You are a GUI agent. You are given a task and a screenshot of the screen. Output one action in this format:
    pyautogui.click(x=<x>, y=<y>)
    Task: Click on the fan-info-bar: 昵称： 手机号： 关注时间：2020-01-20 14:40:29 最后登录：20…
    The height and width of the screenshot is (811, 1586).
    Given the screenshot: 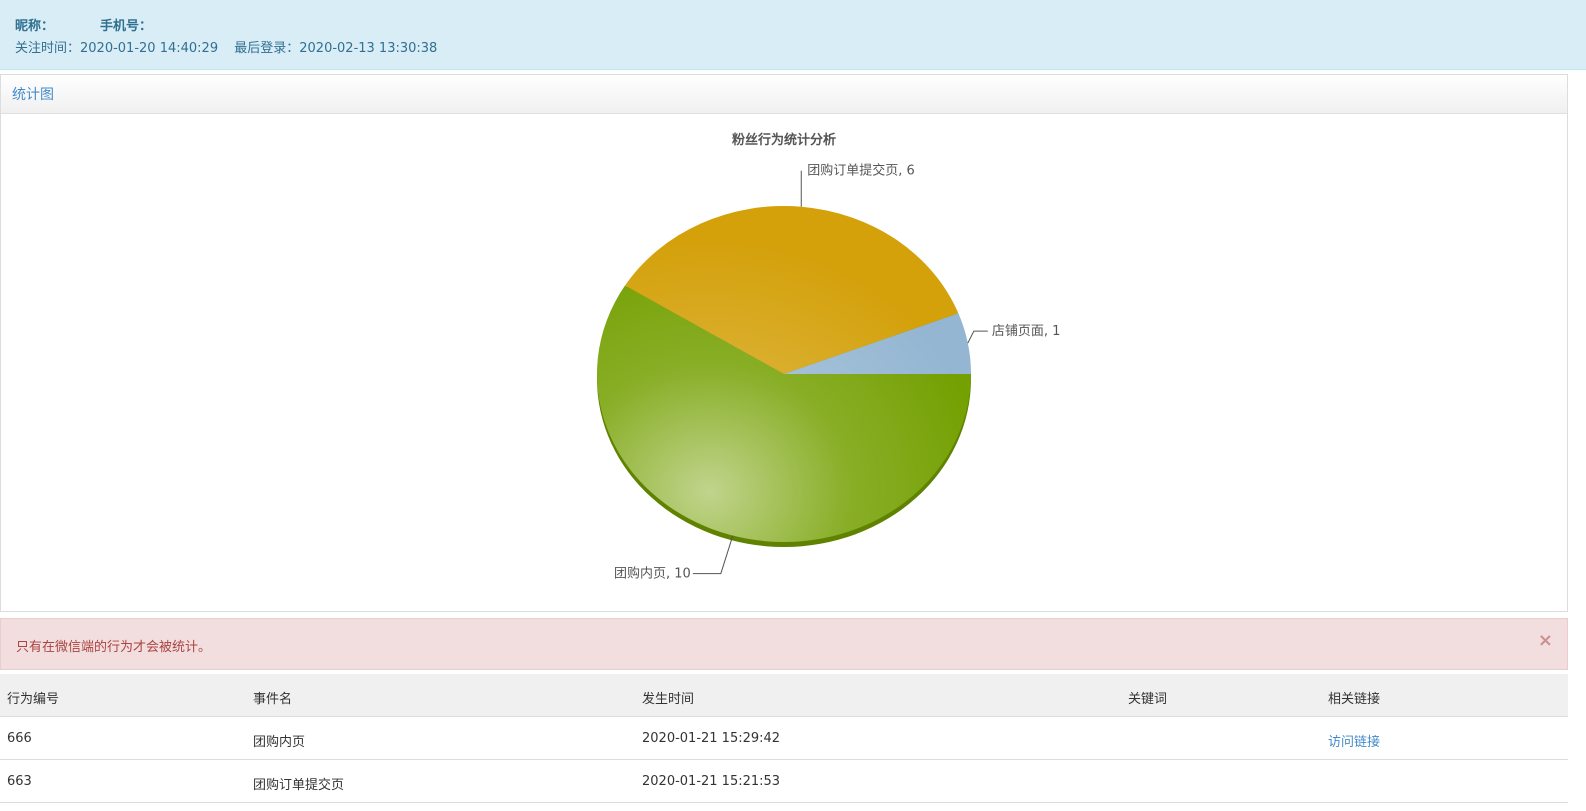 What is the action you would take?
    pyautogui.click(x=793, y=35)
    